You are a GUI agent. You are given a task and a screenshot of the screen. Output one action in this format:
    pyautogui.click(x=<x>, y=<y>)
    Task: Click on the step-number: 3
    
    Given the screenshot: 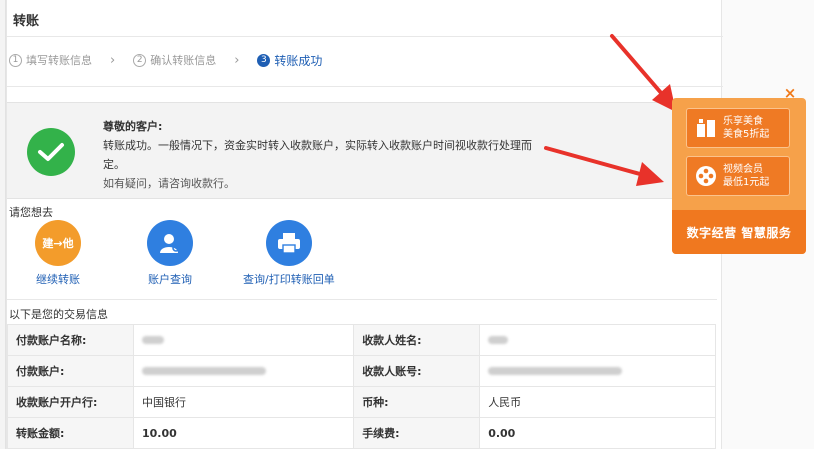 What is the action you would take?
    pyautogui.click(x=264, y=60)
    